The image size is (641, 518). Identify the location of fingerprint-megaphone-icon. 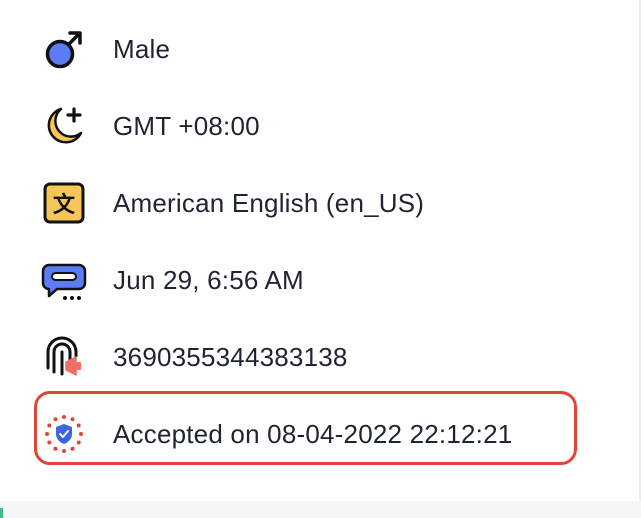
(64, 357).